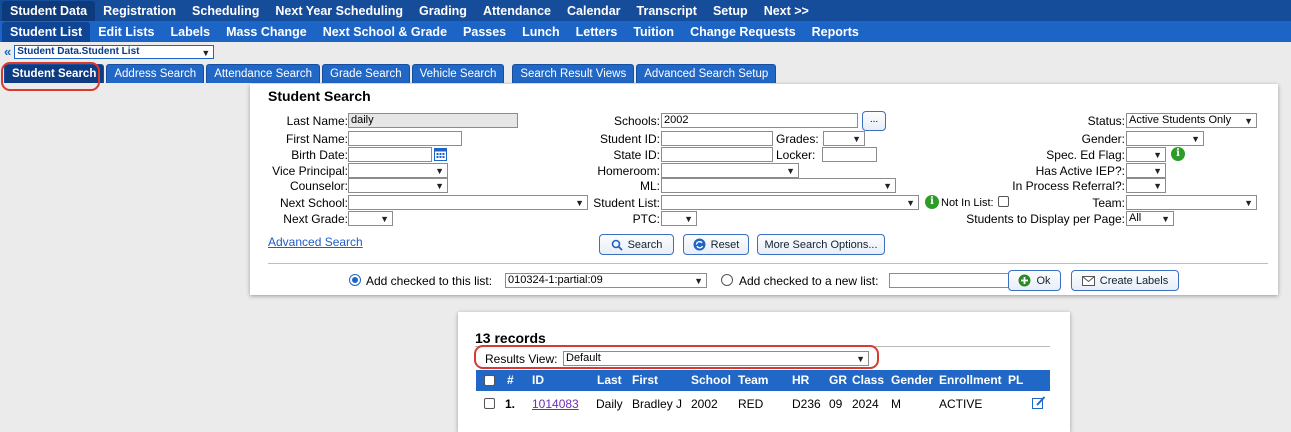 This screenshot has height=432, width=1291. Describe the element at coordinates (778, 185) in the screenshot. I see `ml-select: ▼` at that location.